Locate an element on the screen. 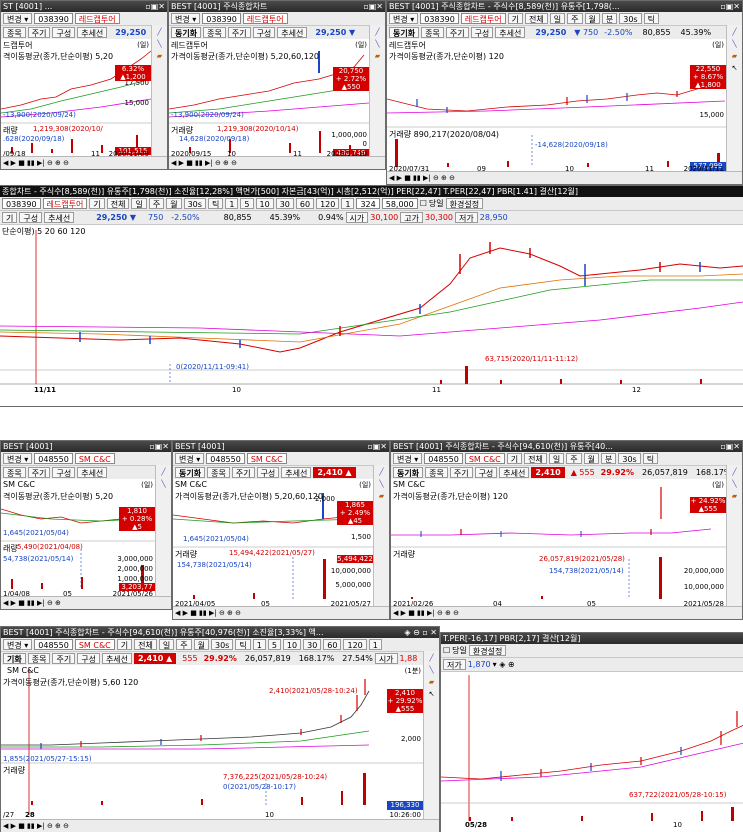 The height and width of the screenshot is (832, 743). interval-60: 60 is located at coordinates (332, 644).